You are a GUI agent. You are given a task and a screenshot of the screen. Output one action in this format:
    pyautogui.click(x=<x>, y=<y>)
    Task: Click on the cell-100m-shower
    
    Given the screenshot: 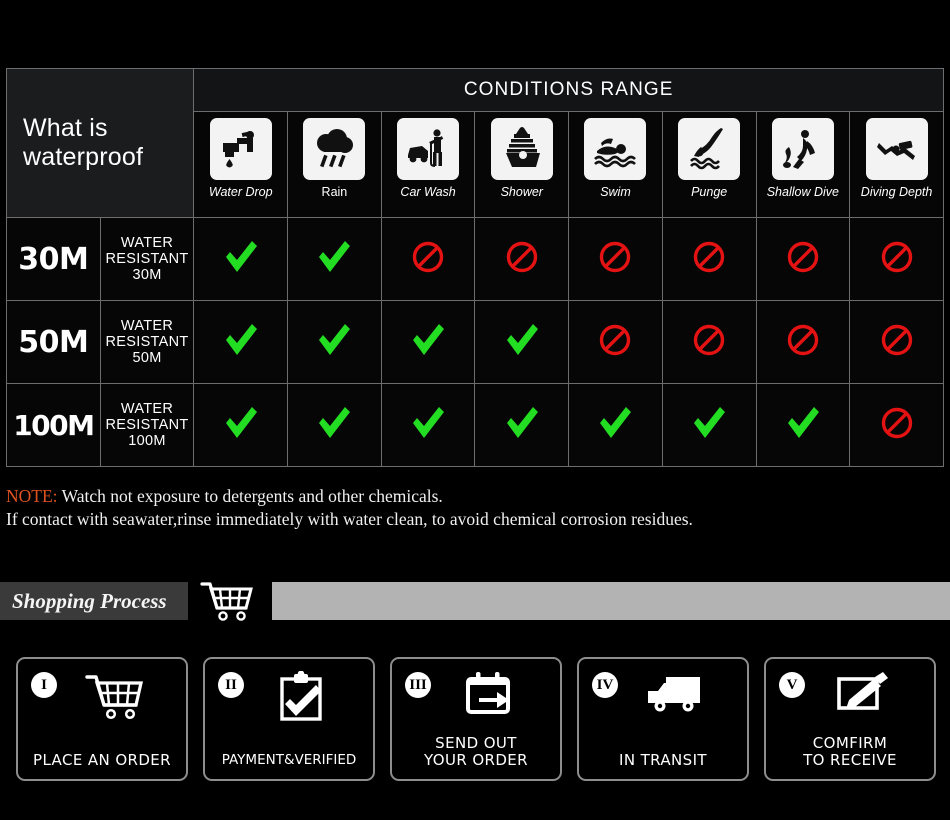 What is the action you would take?
    pyautogui.click(x=522, y=425)
    